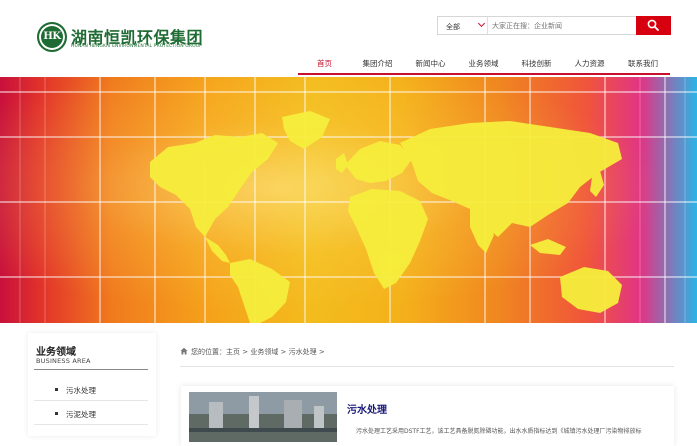 This screenshot has width=697, height=446. What do you see at coordinates (63, 361) in the screenshot?
I see `sidebar-subtitle: BUSINESS AREA` at bounding box center [63, 361].